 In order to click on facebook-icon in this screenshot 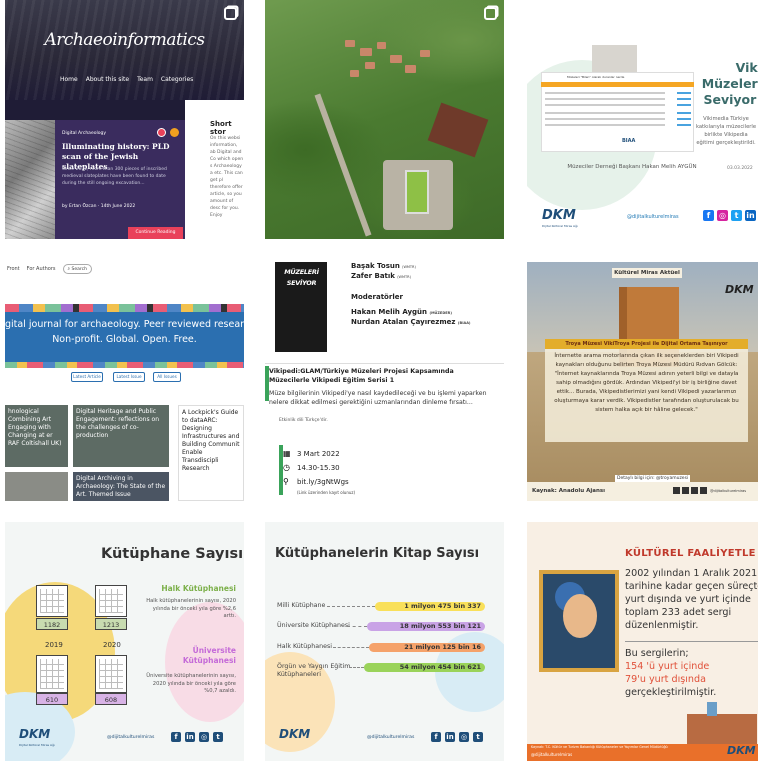, I will do `click(685, 490)`.